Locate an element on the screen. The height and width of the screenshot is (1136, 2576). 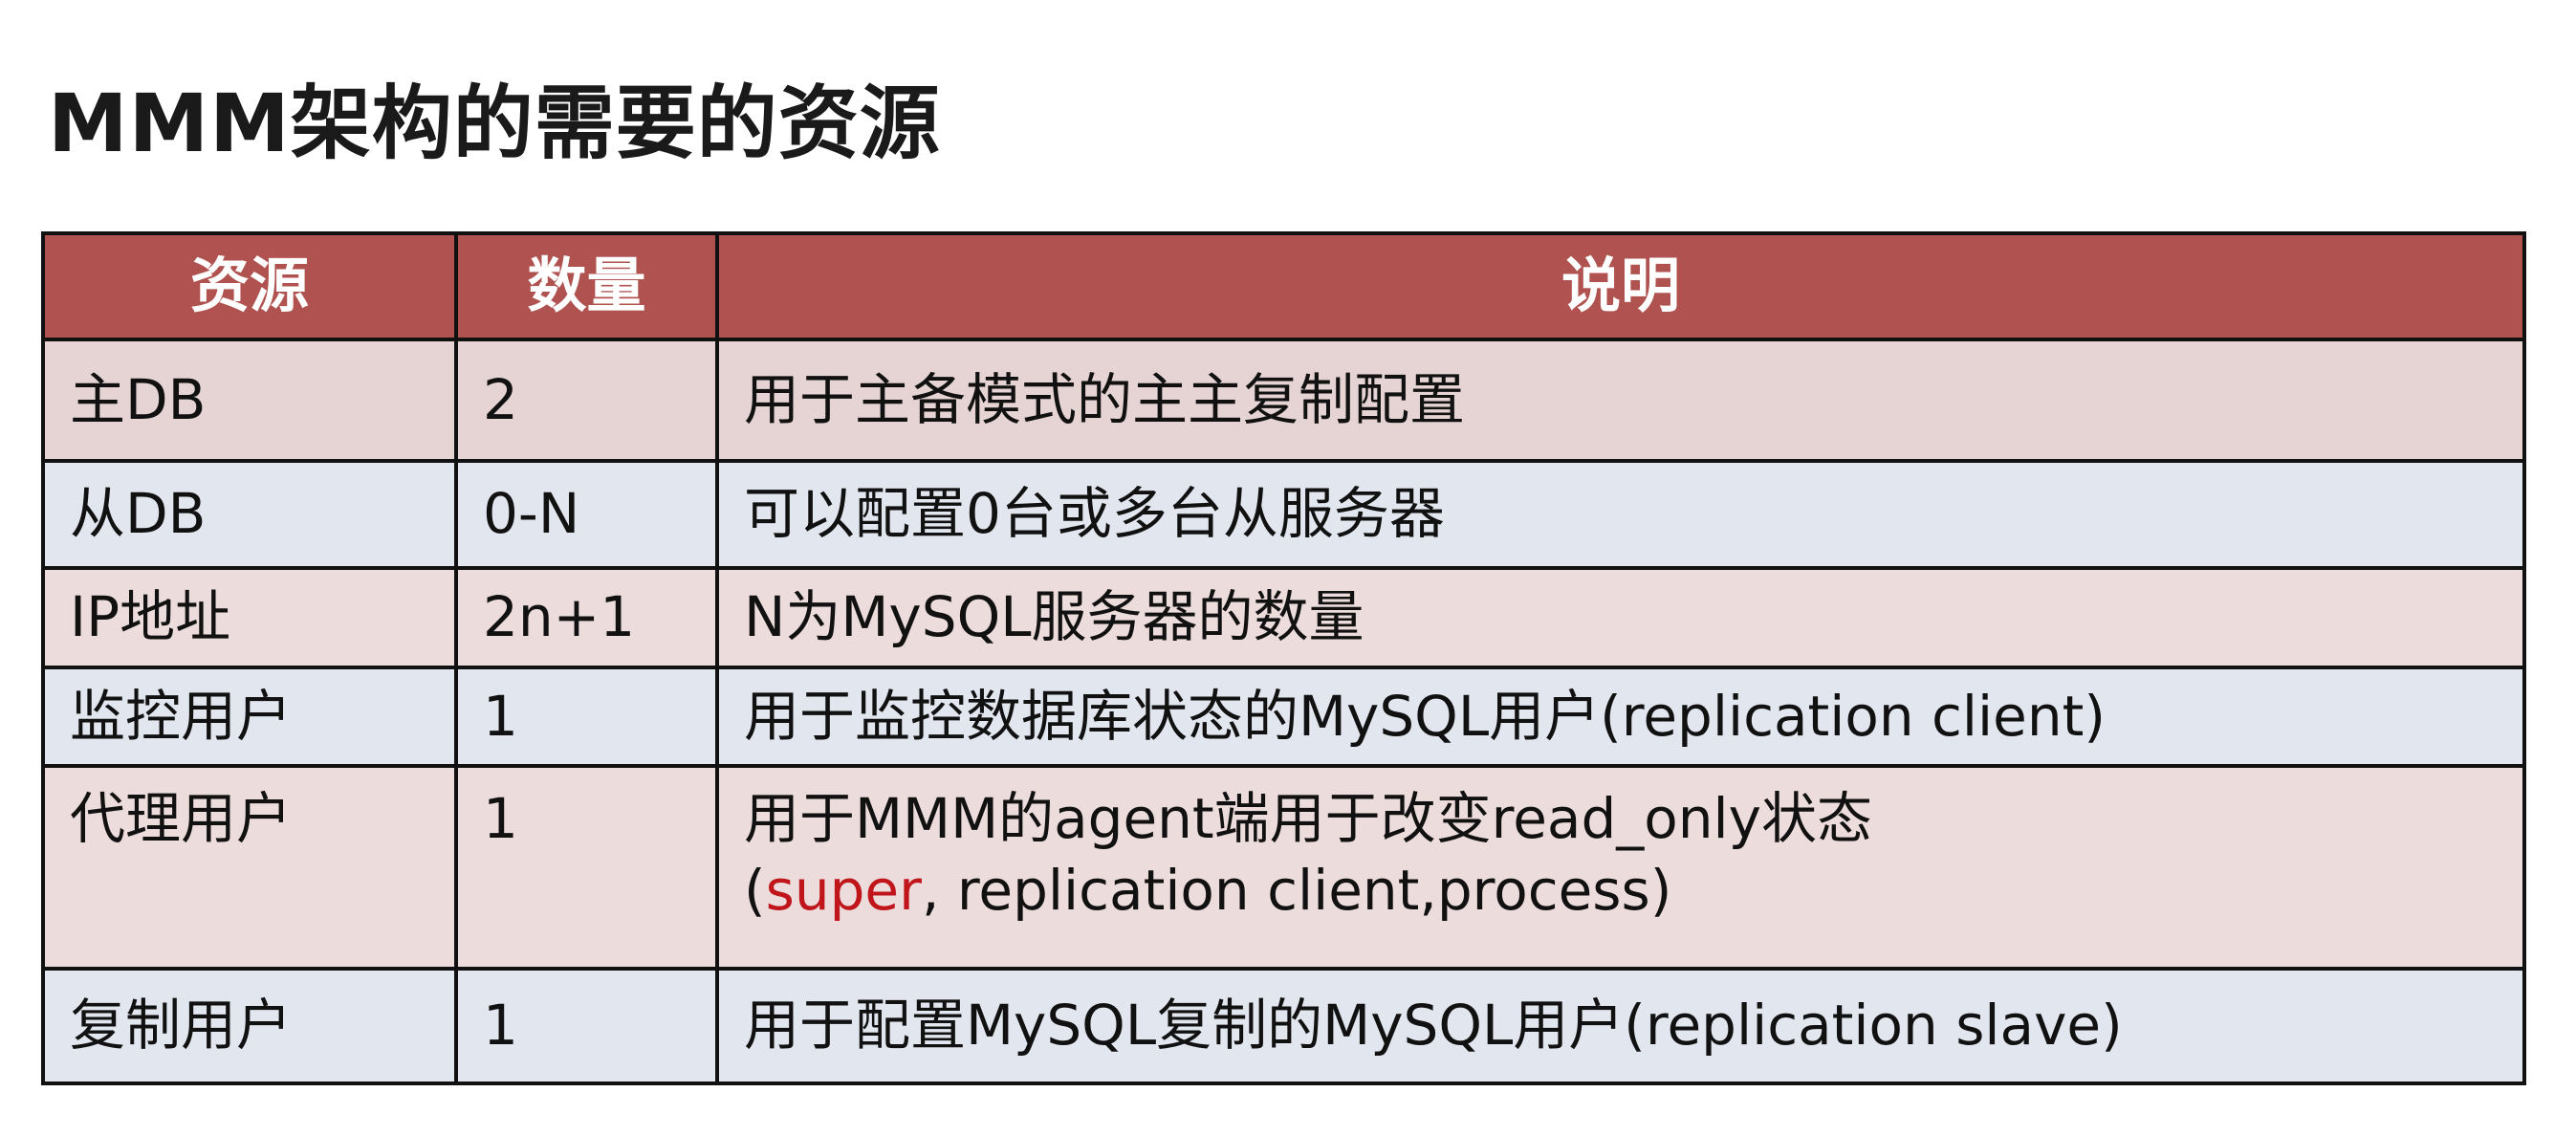
cell-description: 用于监控数据库状态的MySQL用户(replication client) is located at coordinates (1620, 717).